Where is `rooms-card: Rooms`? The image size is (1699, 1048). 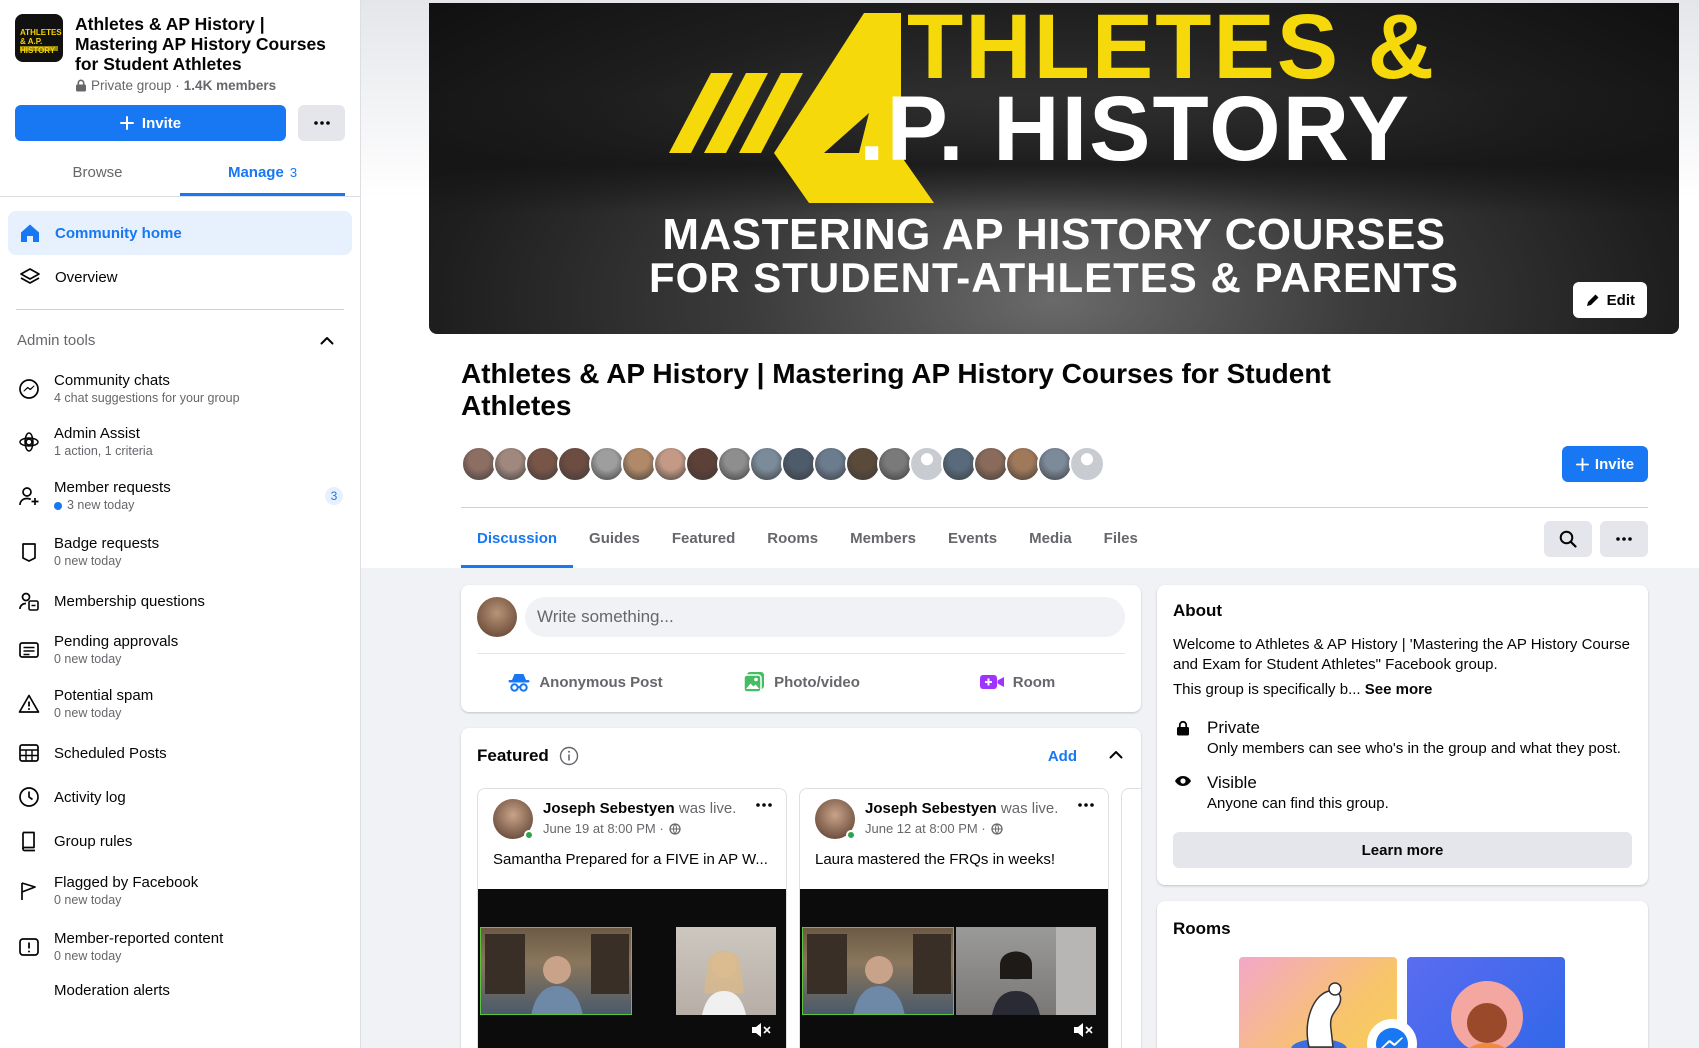
rooms-card: Rooms is located at coordinates (1402, 974).